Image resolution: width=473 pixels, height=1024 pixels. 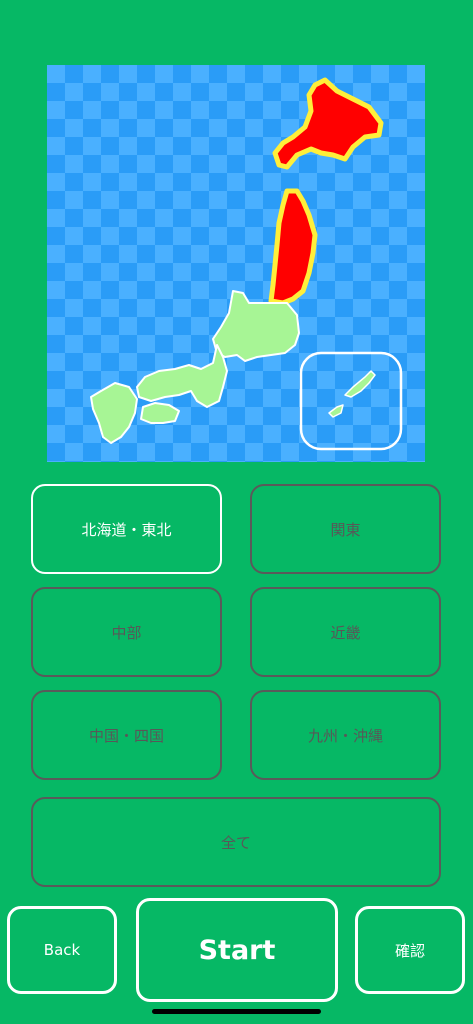 I want to click on start-button: Start, so click(x=237, y=950).